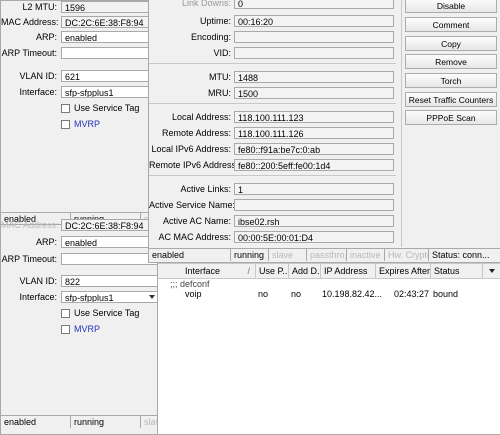  What do you see at coordinates (314, 189) in the screenshot?
I see `active-links-field: 1` at bounding box center [314, 189].